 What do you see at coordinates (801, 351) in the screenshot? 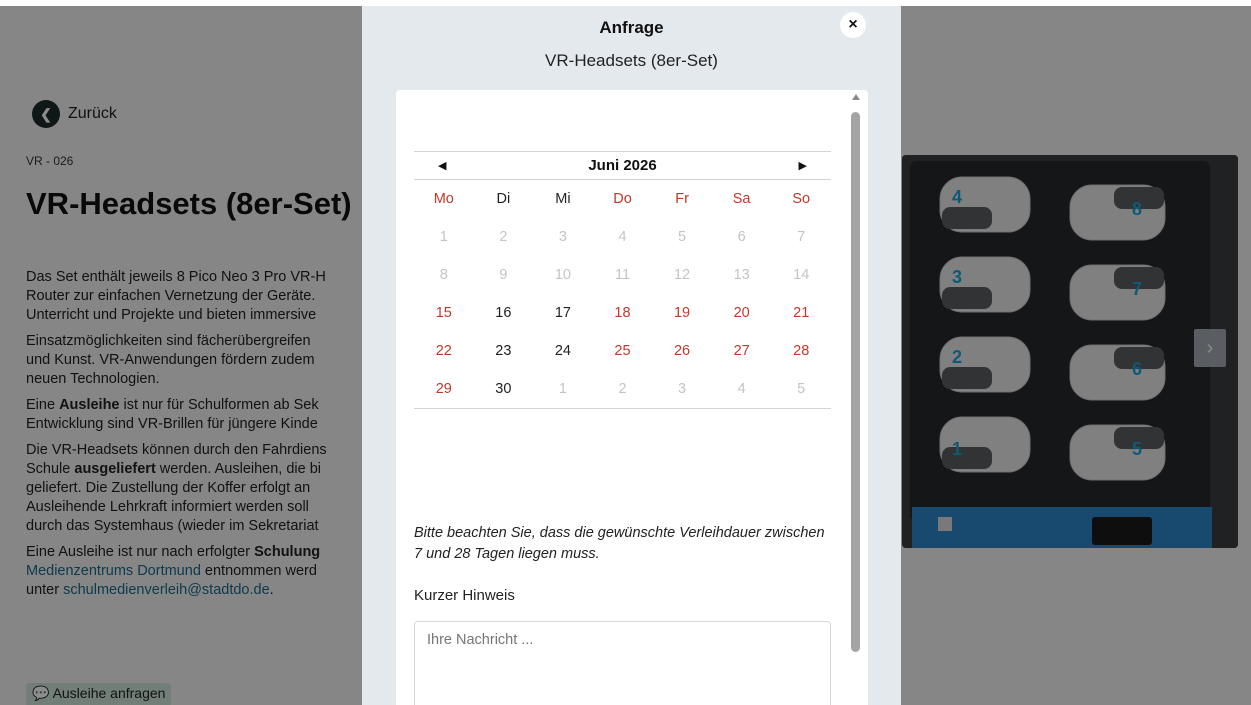
I see `calendar-day: 28` at bounding box center [801, 351].